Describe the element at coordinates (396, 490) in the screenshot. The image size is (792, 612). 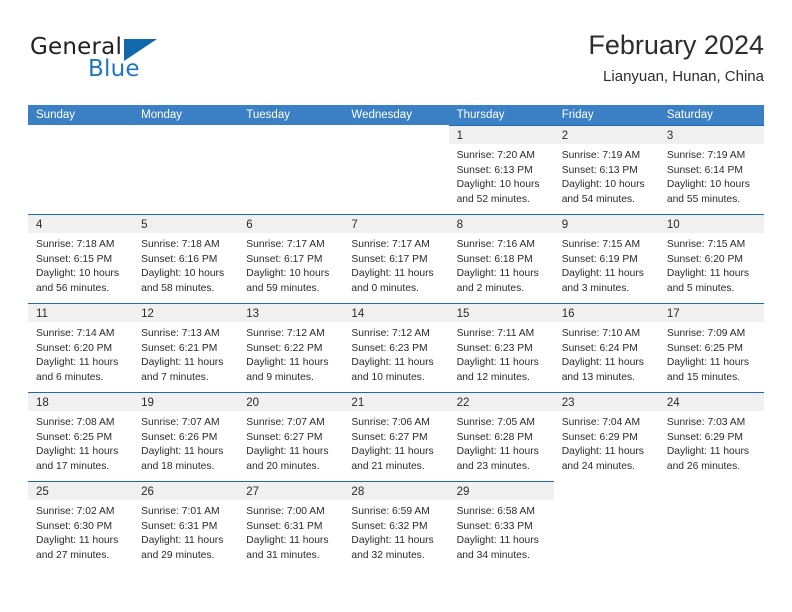
I see `day-number-bar: 28` at that location.